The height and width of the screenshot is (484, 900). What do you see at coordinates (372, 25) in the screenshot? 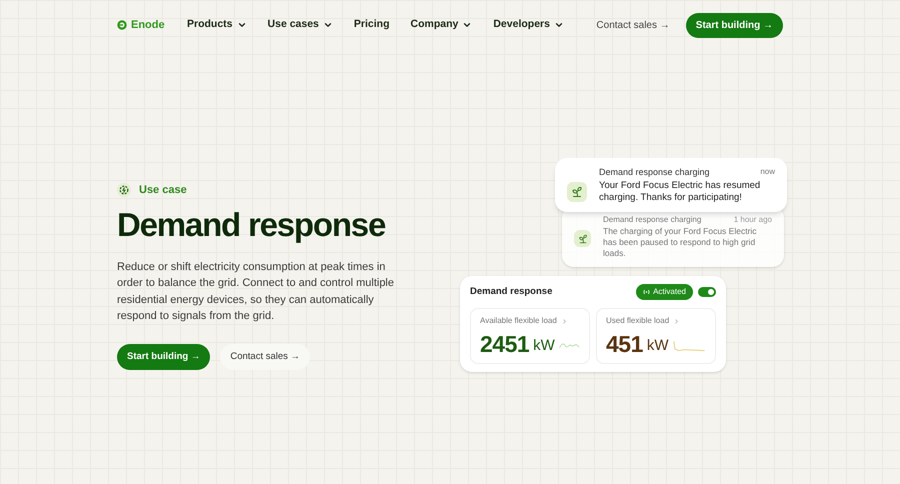
I see `nav-item: Pricing` at bounding box center [372, 25].